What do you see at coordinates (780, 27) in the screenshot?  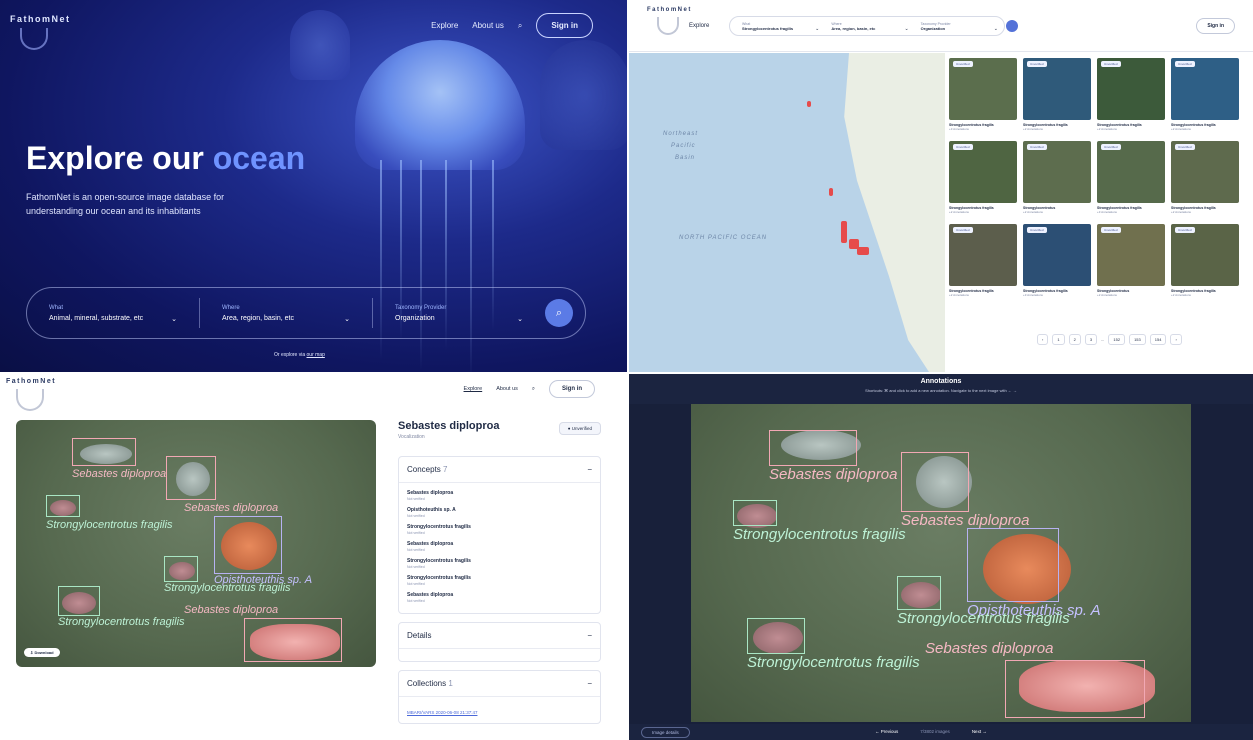 I see `what-field: What Strongylocentrotus fragilis ⌄` at bounding box center [780, 27].